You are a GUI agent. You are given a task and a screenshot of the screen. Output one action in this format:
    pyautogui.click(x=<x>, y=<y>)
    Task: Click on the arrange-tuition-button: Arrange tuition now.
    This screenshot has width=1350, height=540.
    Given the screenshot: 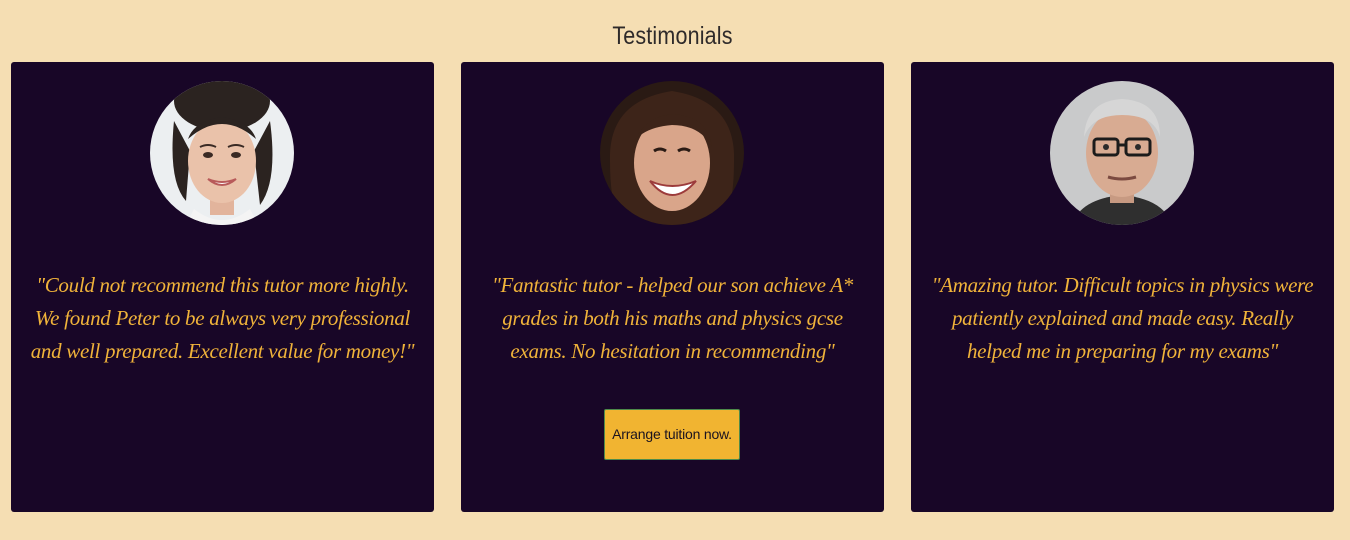 What is the action you would take?
    pyautogui.click(x=672, y=434)
    